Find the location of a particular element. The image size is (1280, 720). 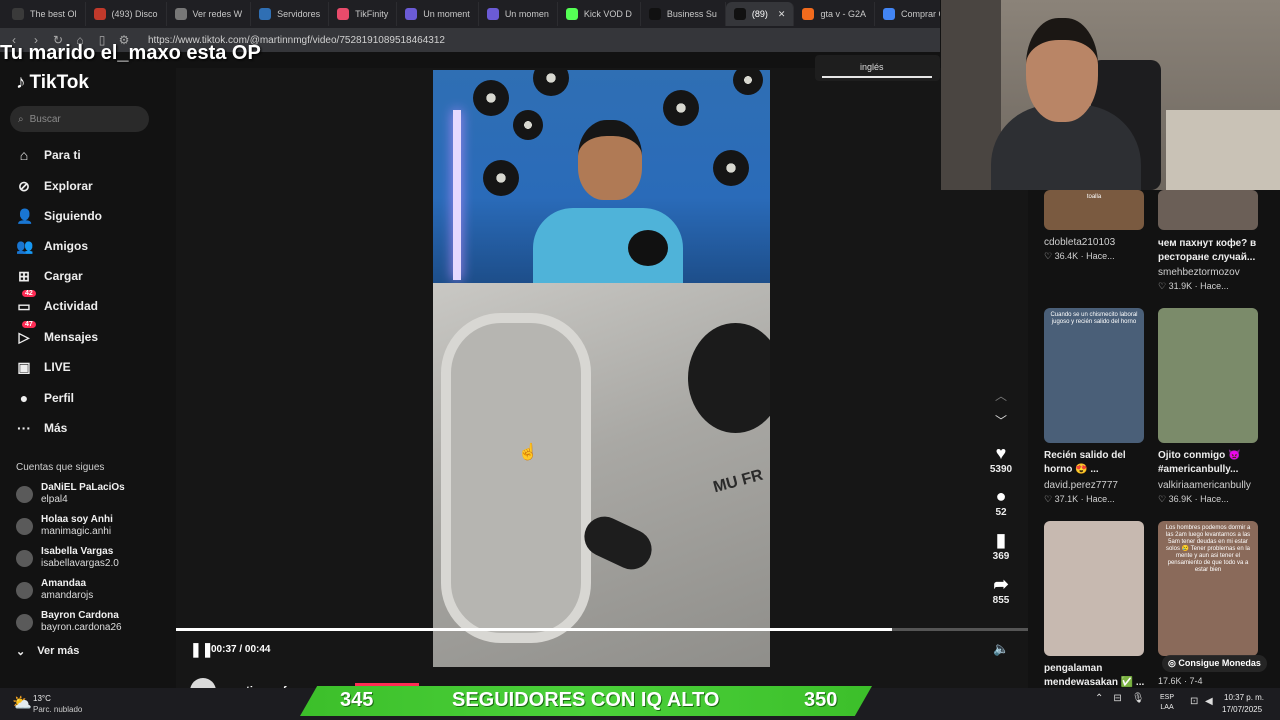

account-name: Amandaa is located at coordinates (64, 583).